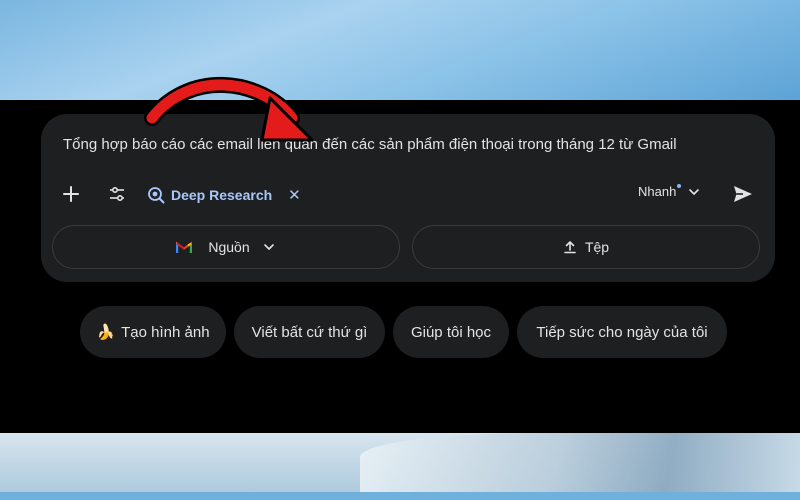 The height and width of the screenshot is (500, 800). I want to click on add-button, so click(71, 194).